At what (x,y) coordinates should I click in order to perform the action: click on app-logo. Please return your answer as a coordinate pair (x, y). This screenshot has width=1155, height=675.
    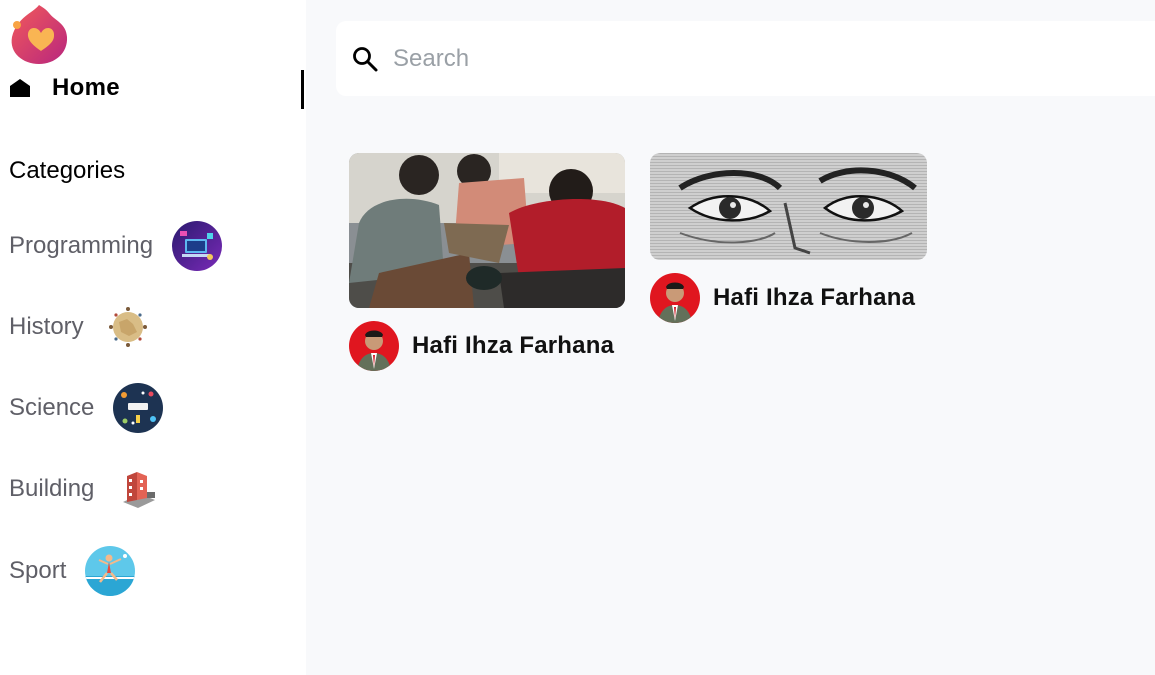
    Looking at the image, I should click on (39, 34).